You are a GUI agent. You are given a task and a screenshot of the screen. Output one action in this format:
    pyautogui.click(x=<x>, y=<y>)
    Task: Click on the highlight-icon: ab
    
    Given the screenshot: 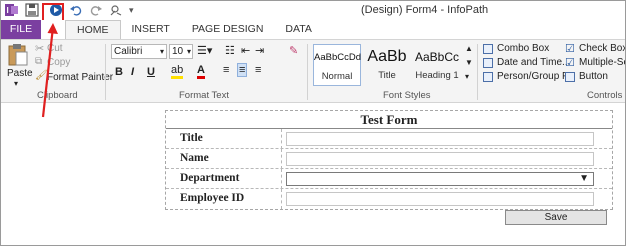 What is the action you would take?
    pyautogui.click(x=177, y=71)
    